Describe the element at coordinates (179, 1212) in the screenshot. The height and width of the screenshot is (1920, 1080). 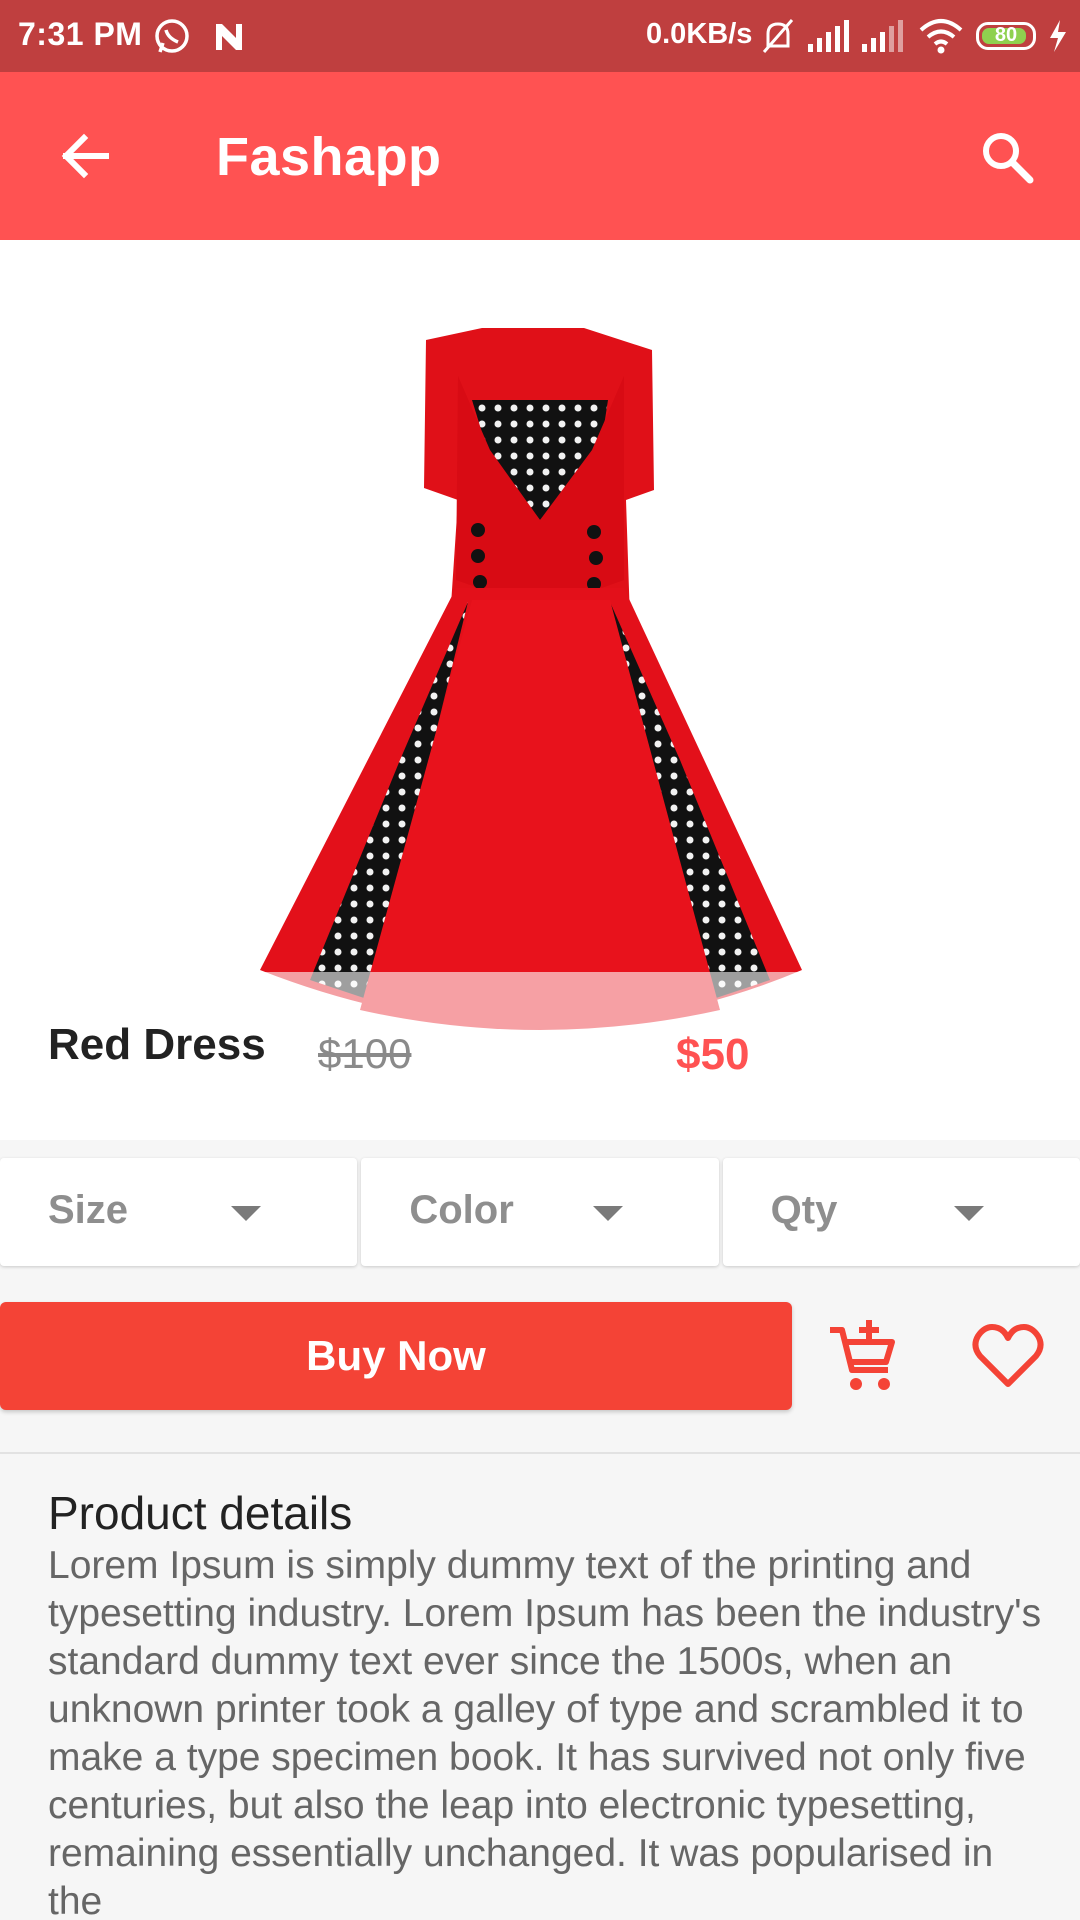
I see `size-dropdown: Size` at that location.